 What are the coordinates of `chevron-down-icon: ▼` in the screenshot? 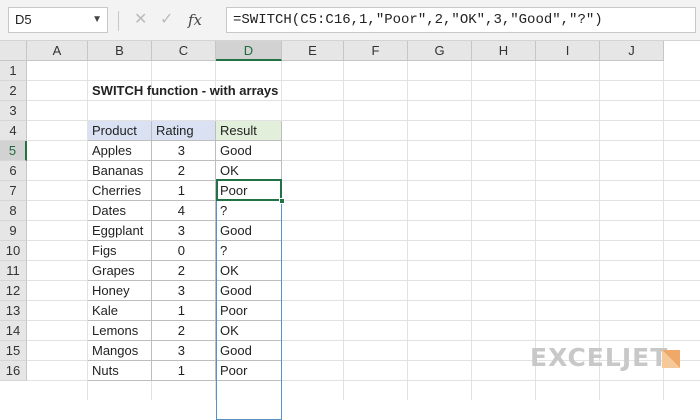 It's located at (97, 20).